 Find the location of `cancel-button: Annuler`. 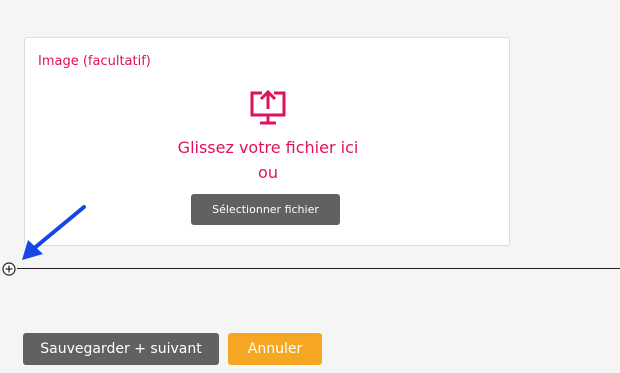

cancel-button: Annuler is located at coordinates (275, 349).